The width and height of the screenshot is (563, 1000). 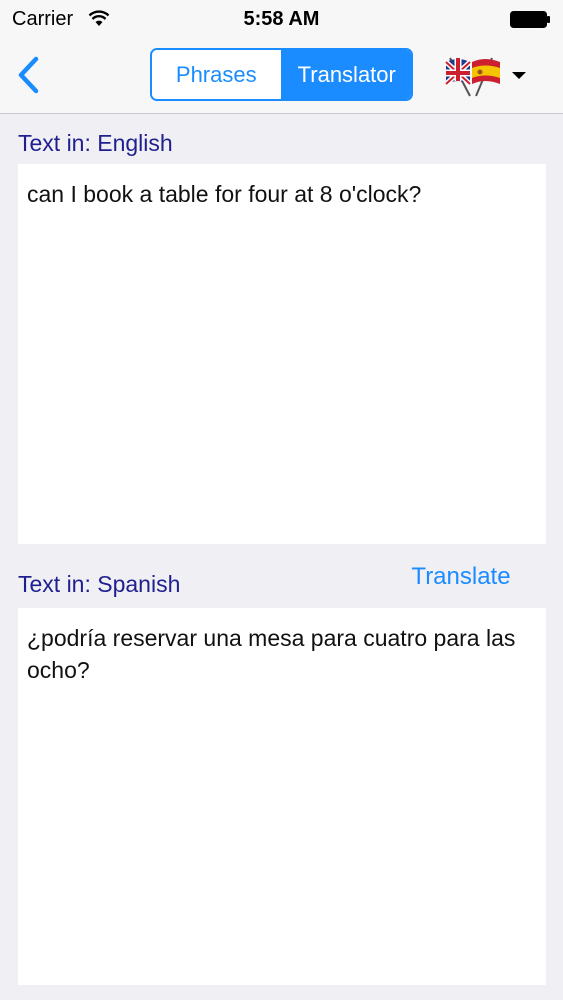 I want to click on translate-button: Translate, so click(x=461, y=577).